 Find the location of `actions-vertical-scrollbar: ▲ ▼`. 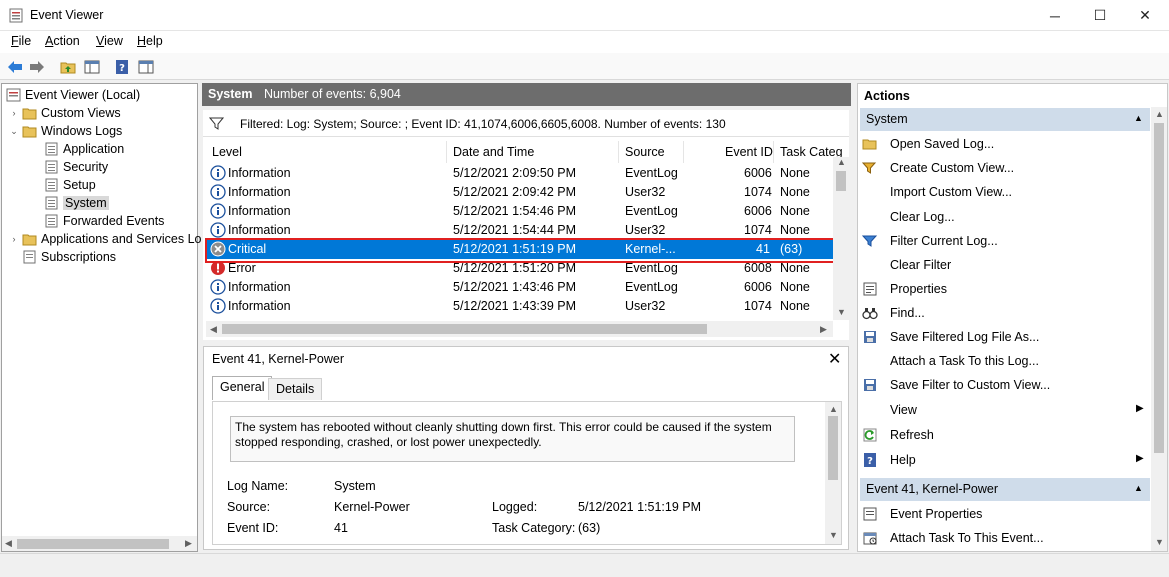

actions-vertical-scrollbar: ▲ ▼ is located at coordinates (1159, 329).